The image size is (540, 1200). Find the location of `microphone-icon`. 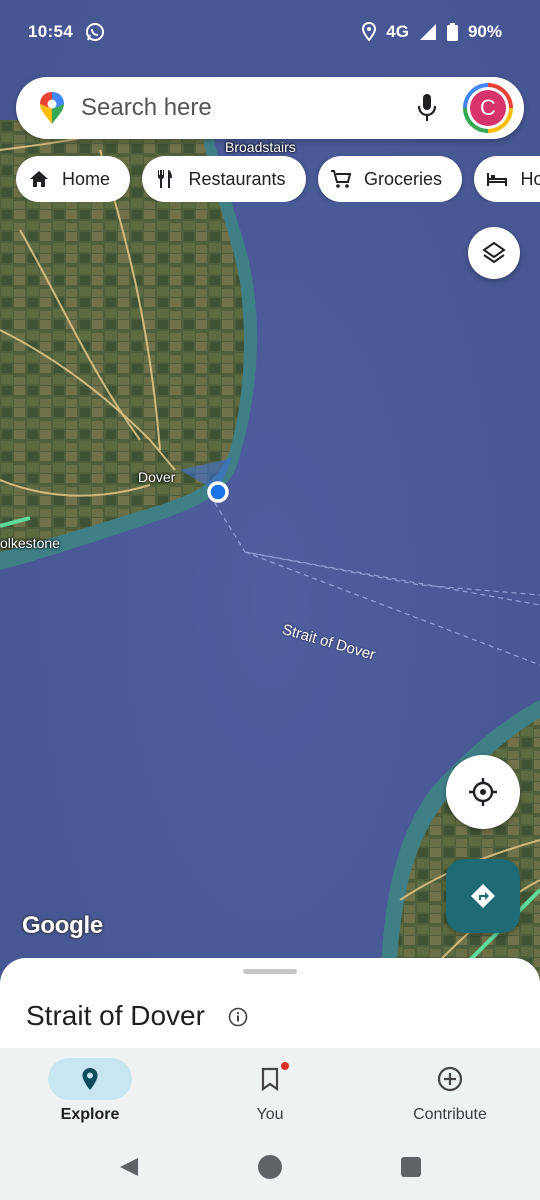

microphone-icon is located at coordinates (427, 108).